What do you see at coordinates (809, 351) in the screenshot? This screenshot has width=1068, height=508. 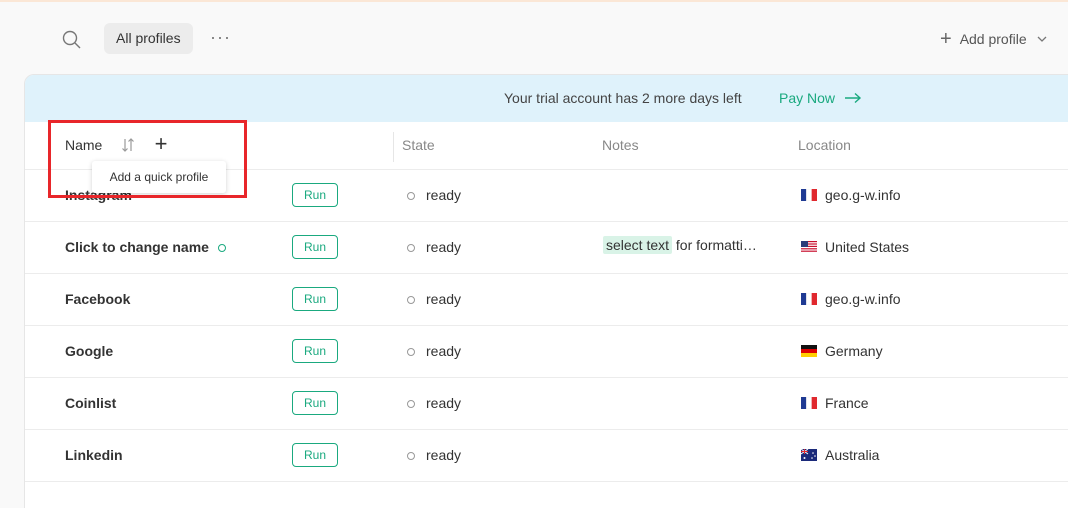 I see `flag-germany-icon` at bounding box center [809, 351].